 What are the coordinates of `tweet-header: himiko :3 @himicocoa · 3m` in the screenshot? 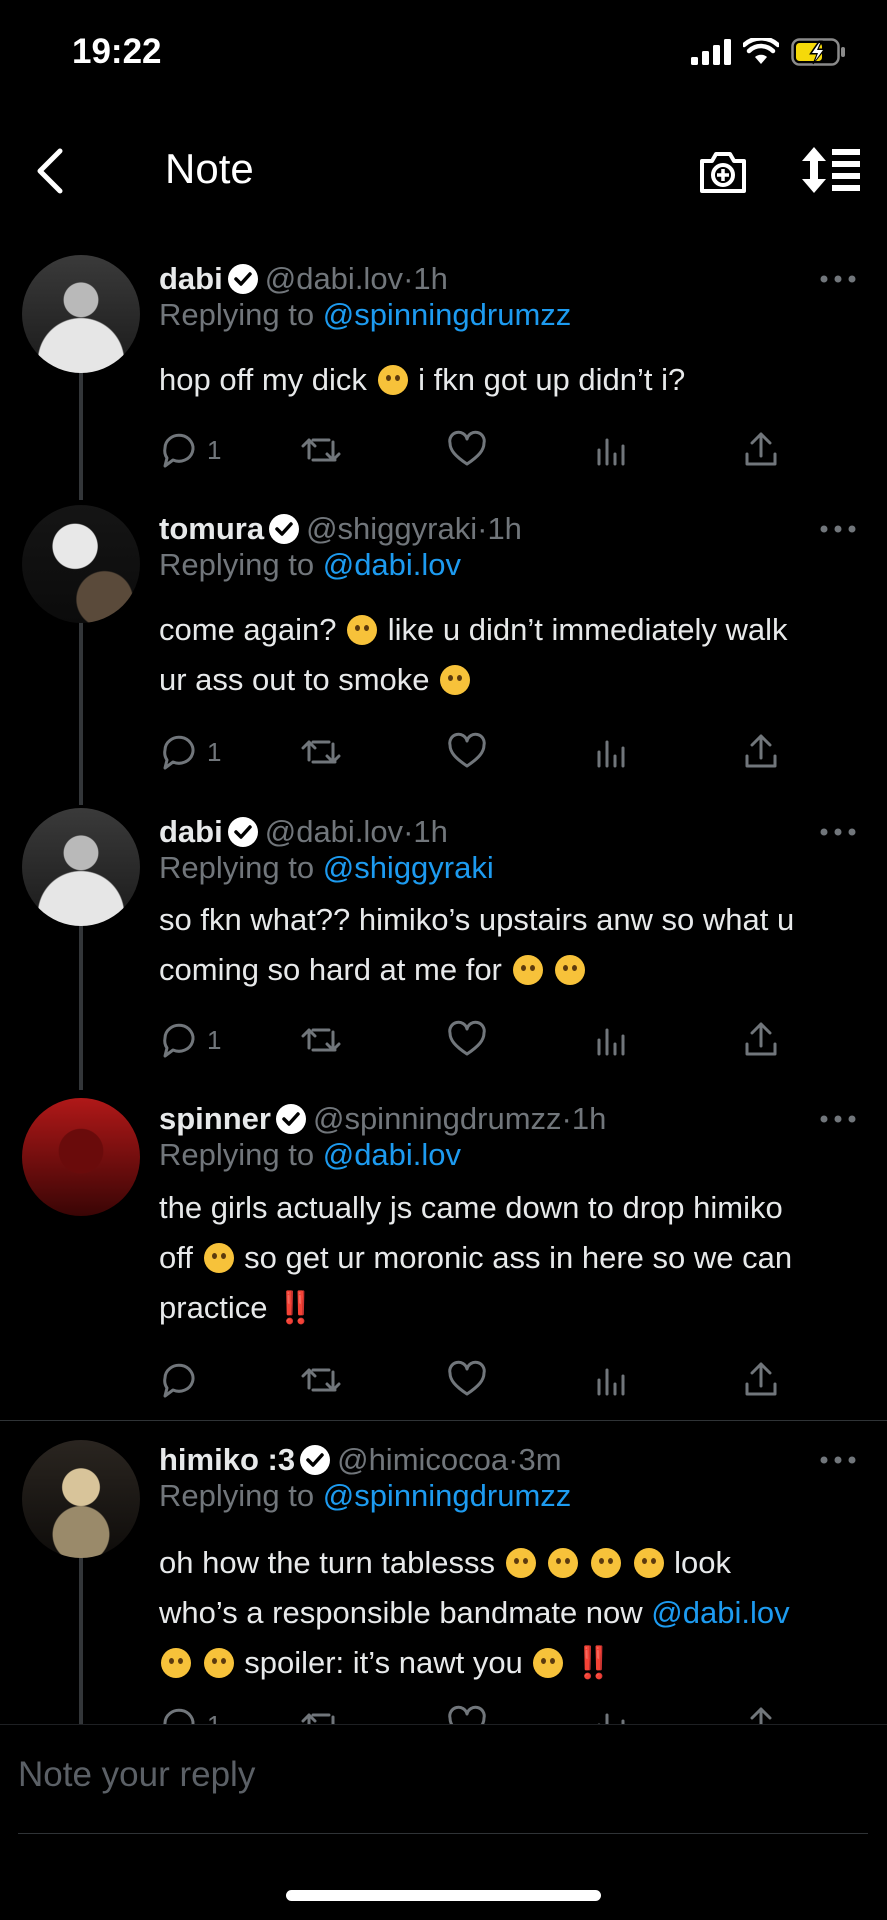 It's located at (360, 1460).